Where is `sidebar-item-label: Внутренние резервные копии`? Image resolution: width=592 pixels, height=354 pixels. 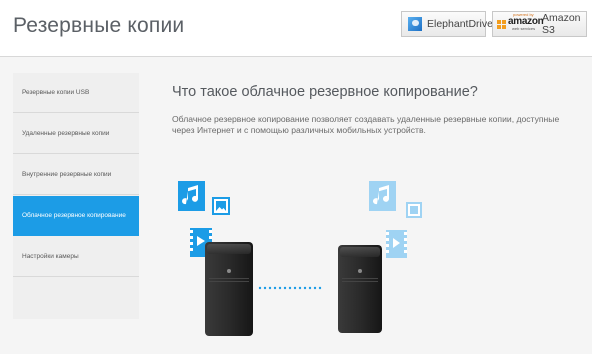
sidebar-item-label: Внутренние резервные копии is located at coordinates (67, 174).